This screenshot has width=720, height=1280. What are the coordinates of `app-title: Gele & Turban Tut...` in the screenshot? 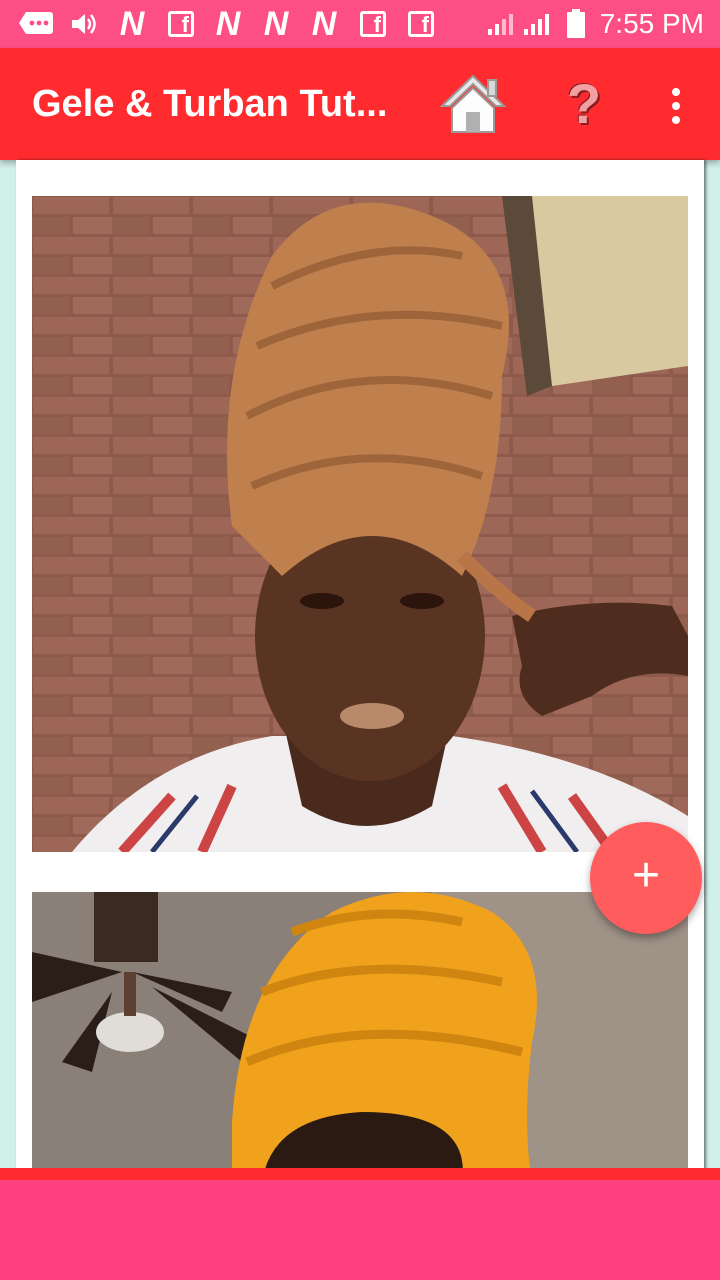 It's located at (210, 104).